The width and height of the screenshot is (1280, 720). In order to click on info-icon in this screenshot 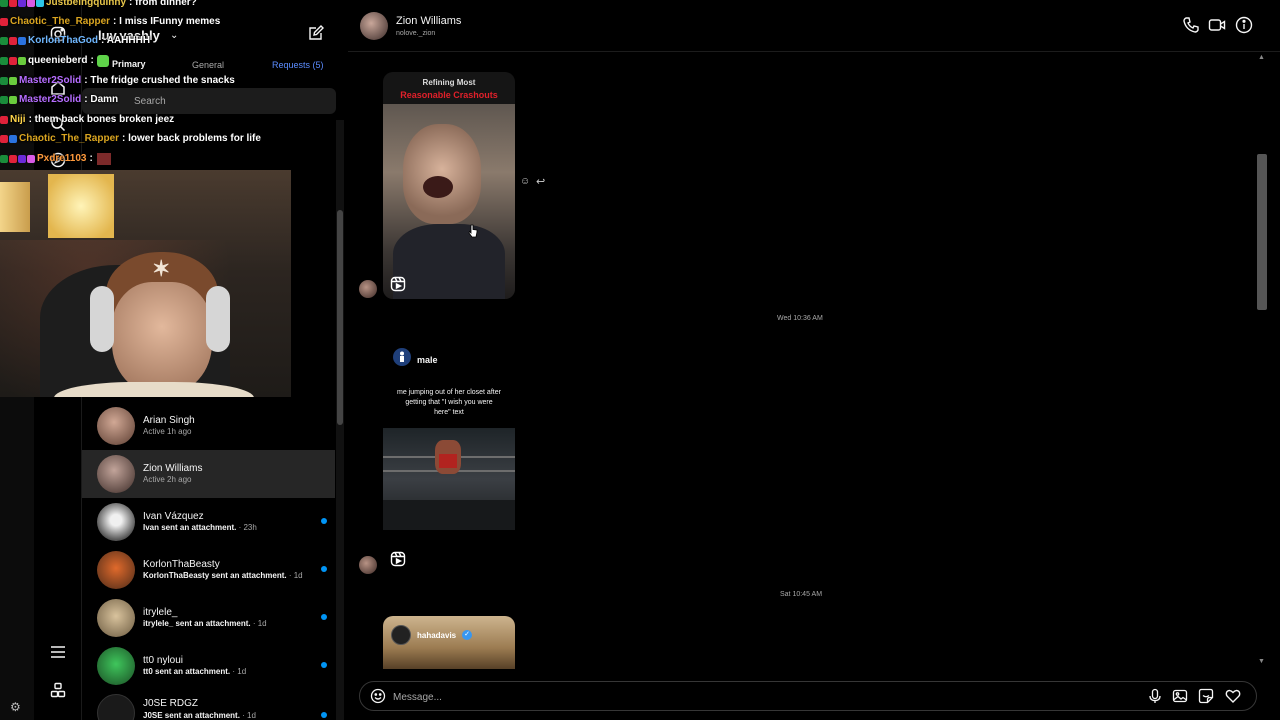, I will do `click(1245, 26)`.